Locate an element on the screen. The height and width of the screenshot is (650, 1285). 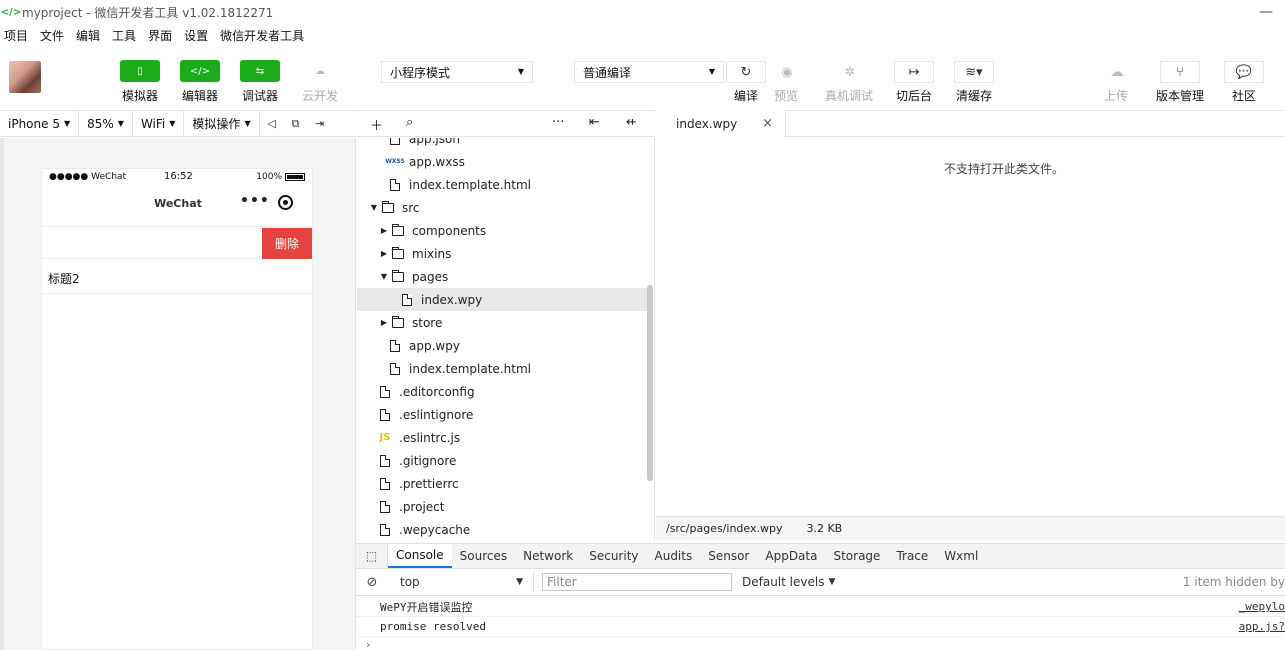
log-source-link: app.js? is located at coordinates (1262, 626).